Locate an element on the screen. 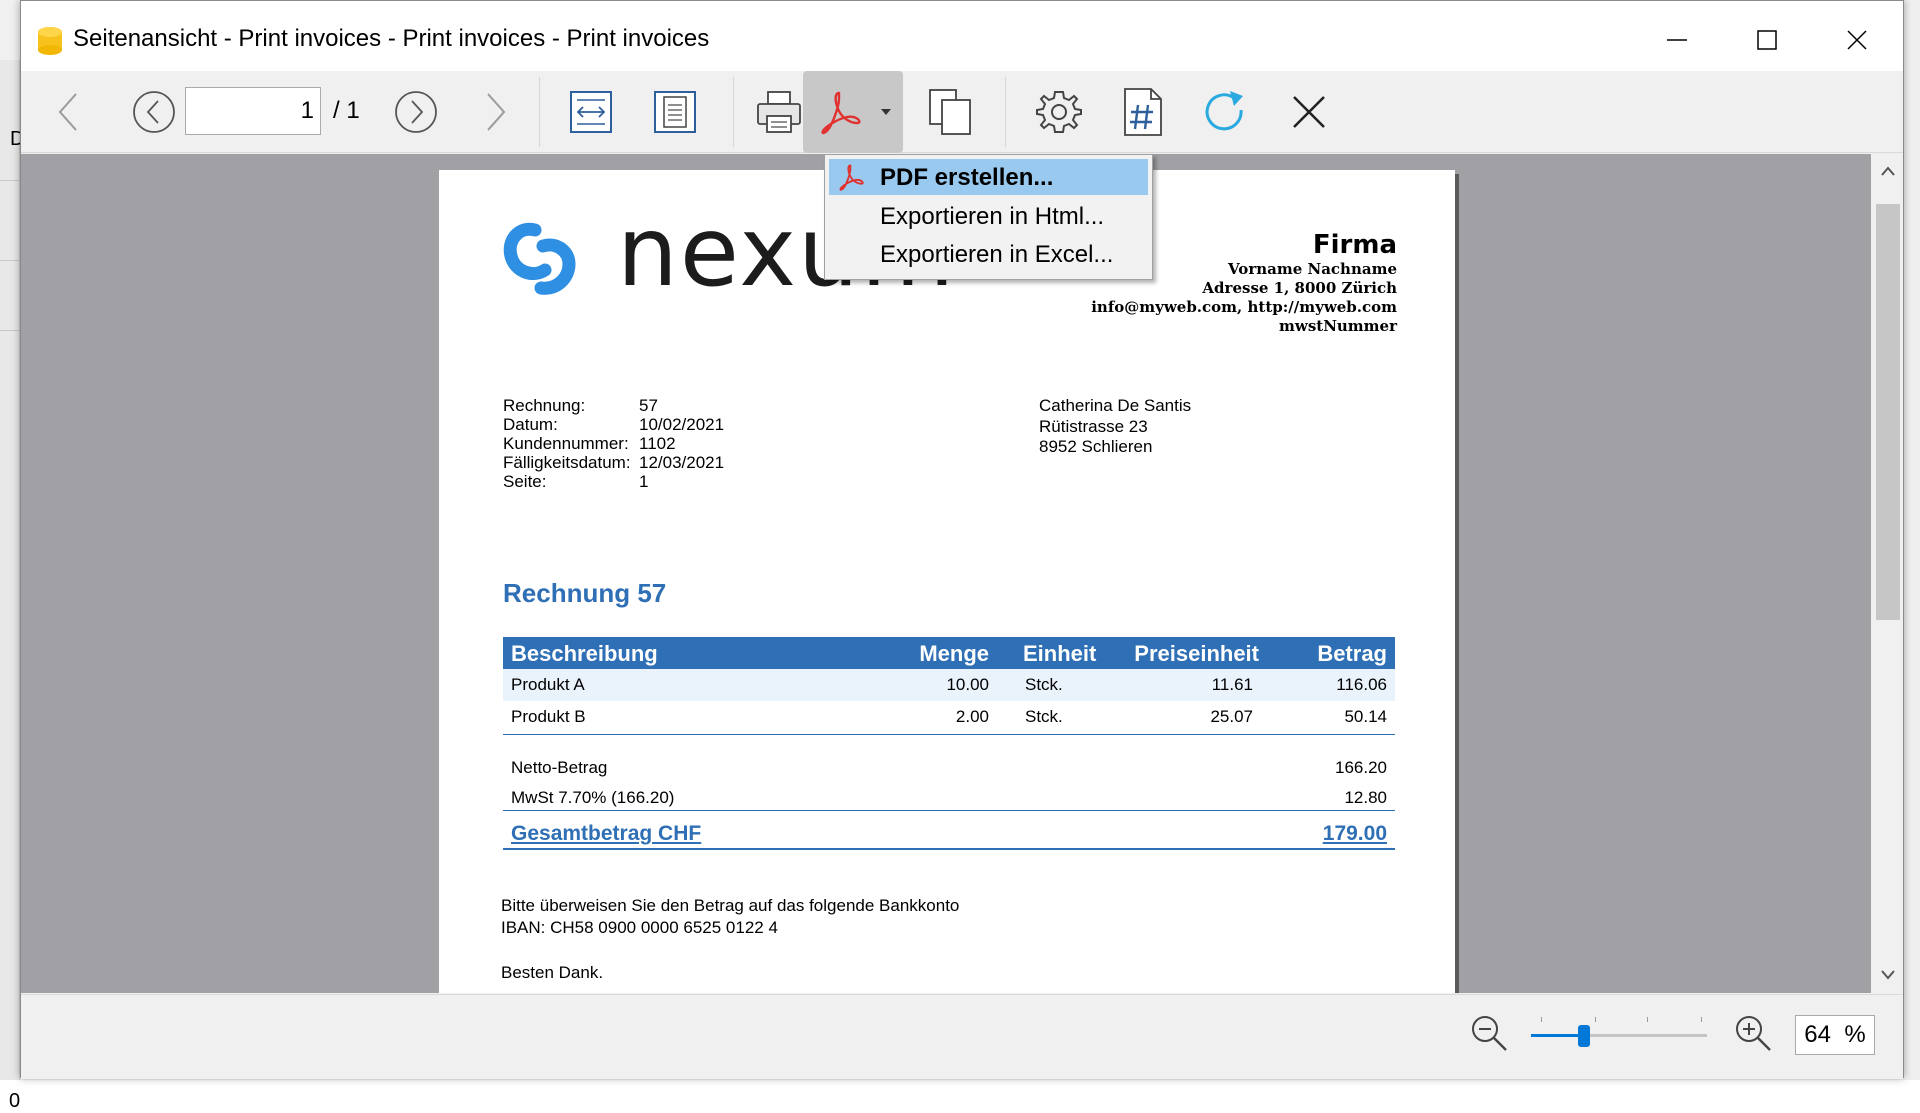 The height and width of the screenshot is (1113, 1920). netto-label: Netto-Betrag is located at coordinates (559, 767).